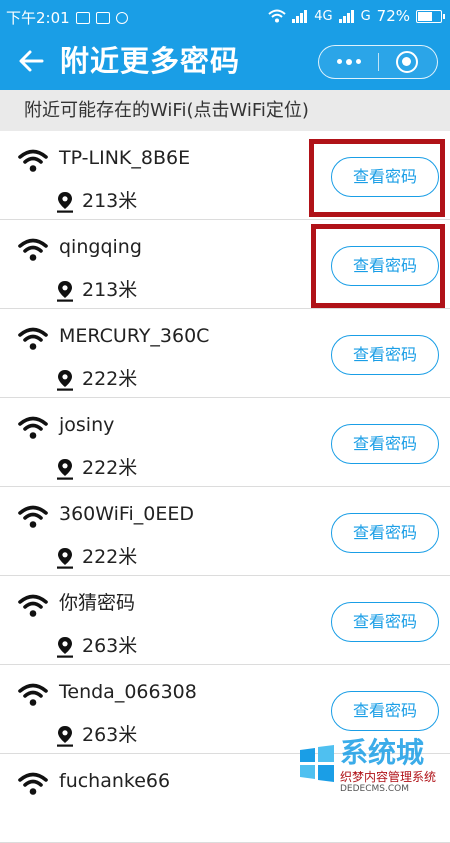 Image resolution: width=450 pixels, height=843 pixels. What do you see at coordinates (125, 158) in the screenshot?
I see `wifi-ssid: TP-LINK_8B6E` at bounding box center [125, 158].